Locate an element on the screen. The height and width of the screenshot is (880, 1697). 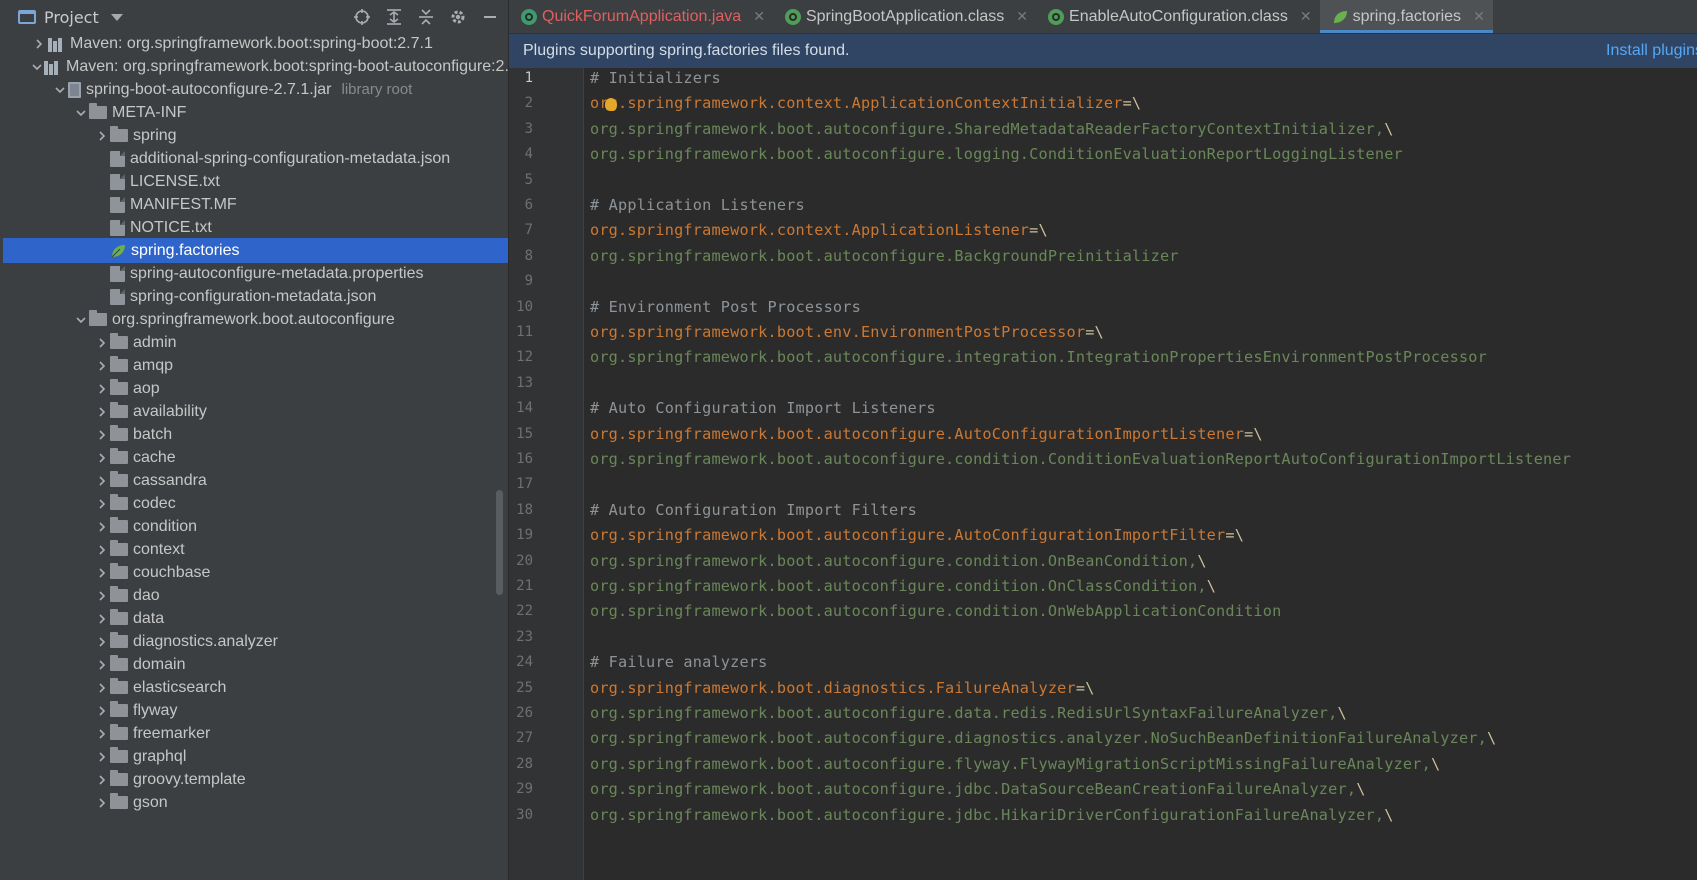
tree-item: org.springframework.boot.autoconfigure is located at coordinates (255, 319).